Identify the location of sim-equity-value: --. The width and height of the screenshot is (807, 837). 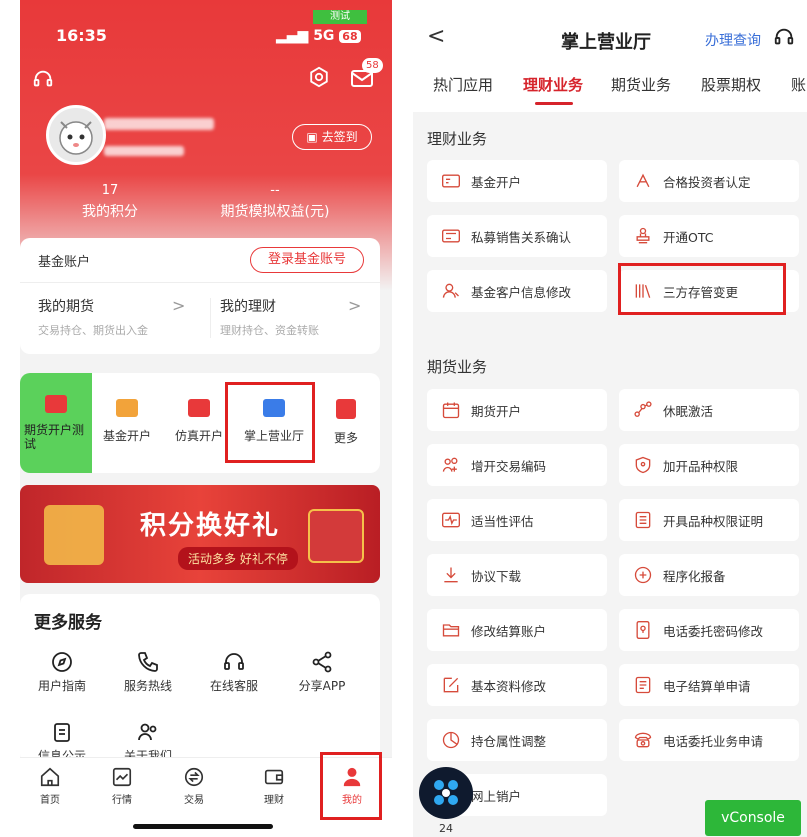
(275, 190).